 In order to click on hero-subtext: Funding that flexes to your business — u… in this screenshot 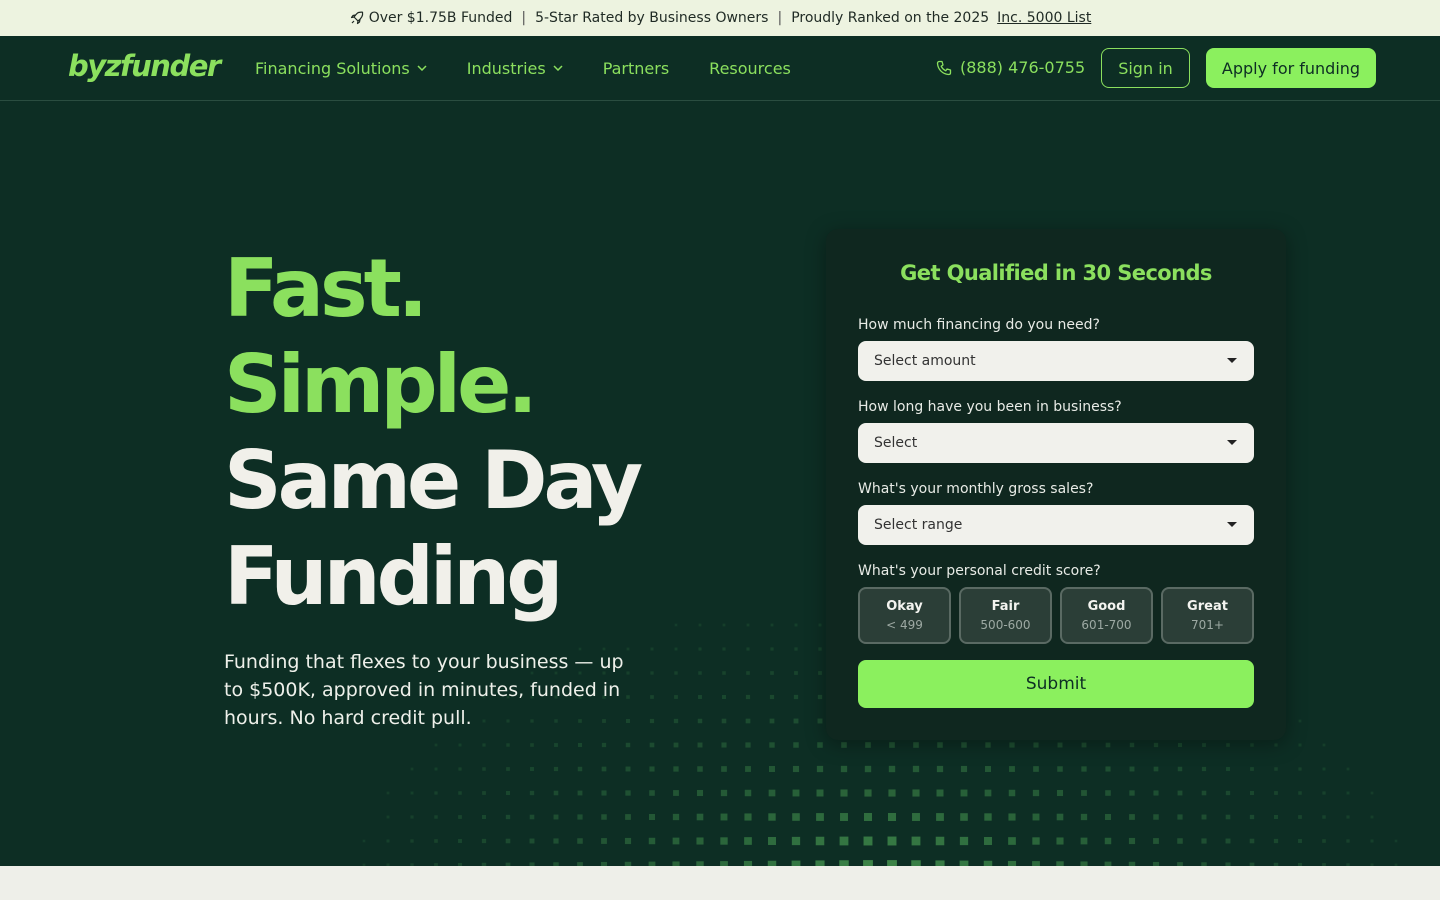, I will do `click(424, 690)`.